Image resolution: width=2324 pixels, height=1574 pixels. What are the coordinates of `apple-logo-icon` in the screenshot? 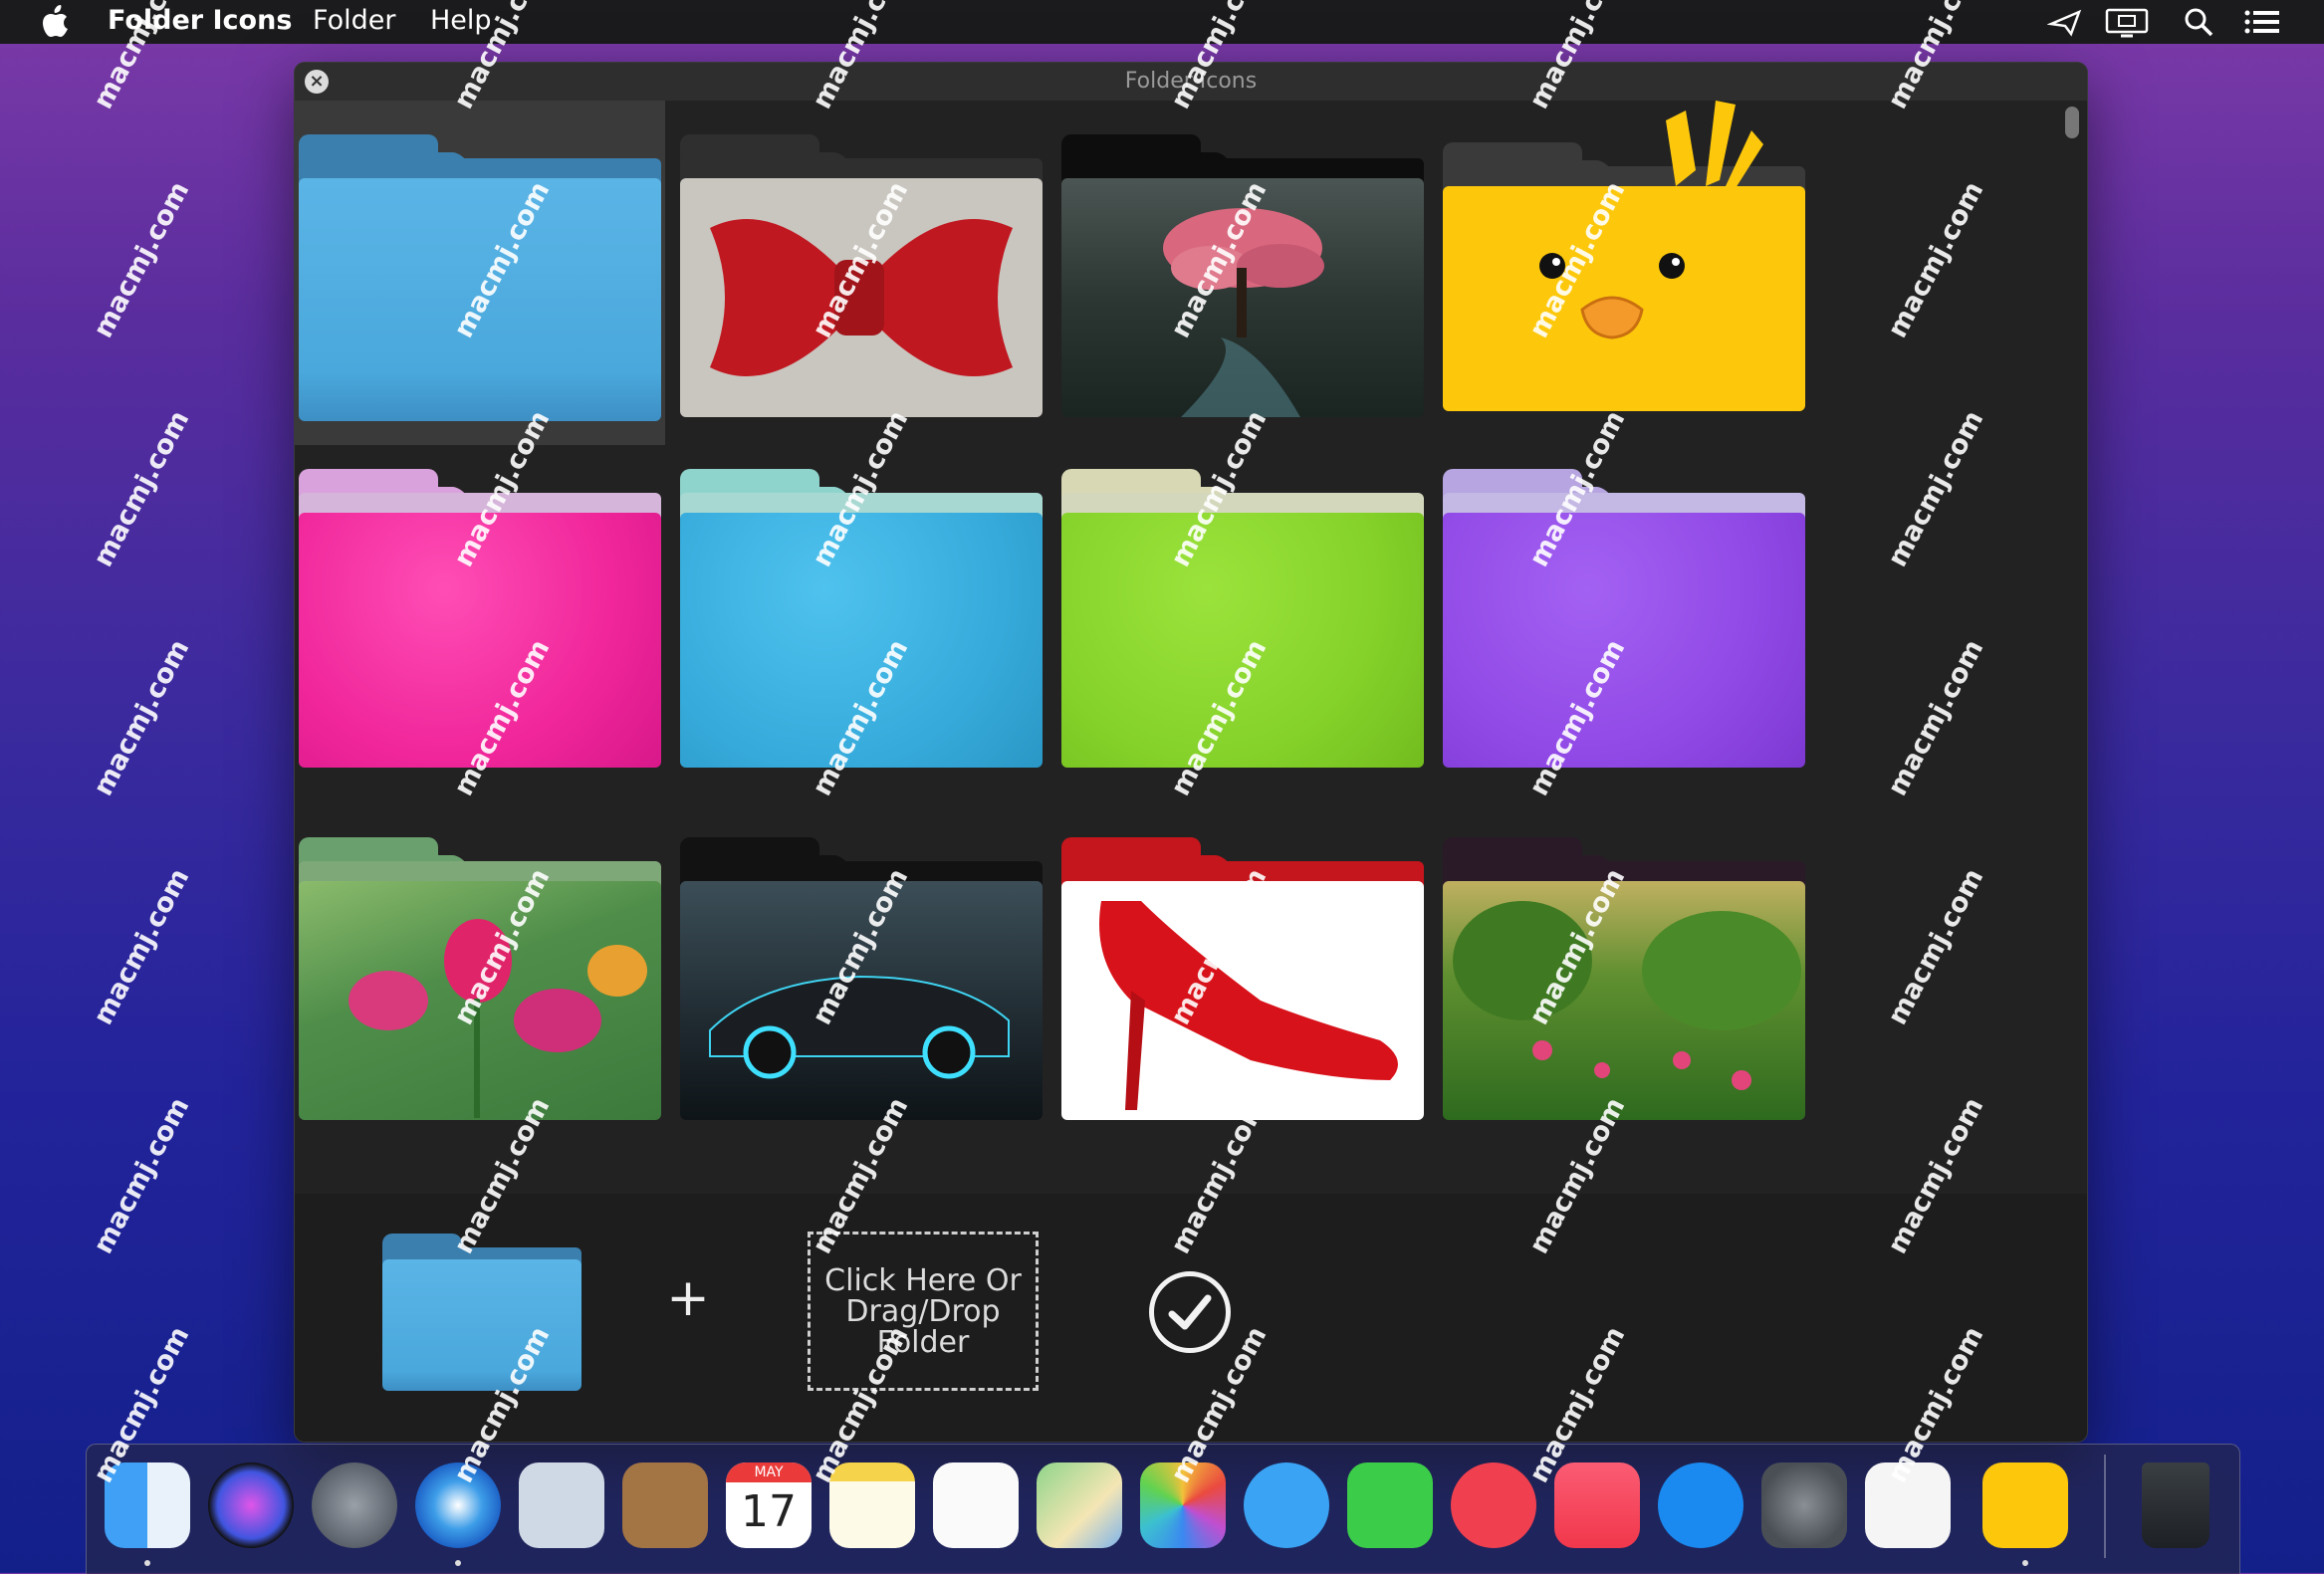 It's located at (55, 22).